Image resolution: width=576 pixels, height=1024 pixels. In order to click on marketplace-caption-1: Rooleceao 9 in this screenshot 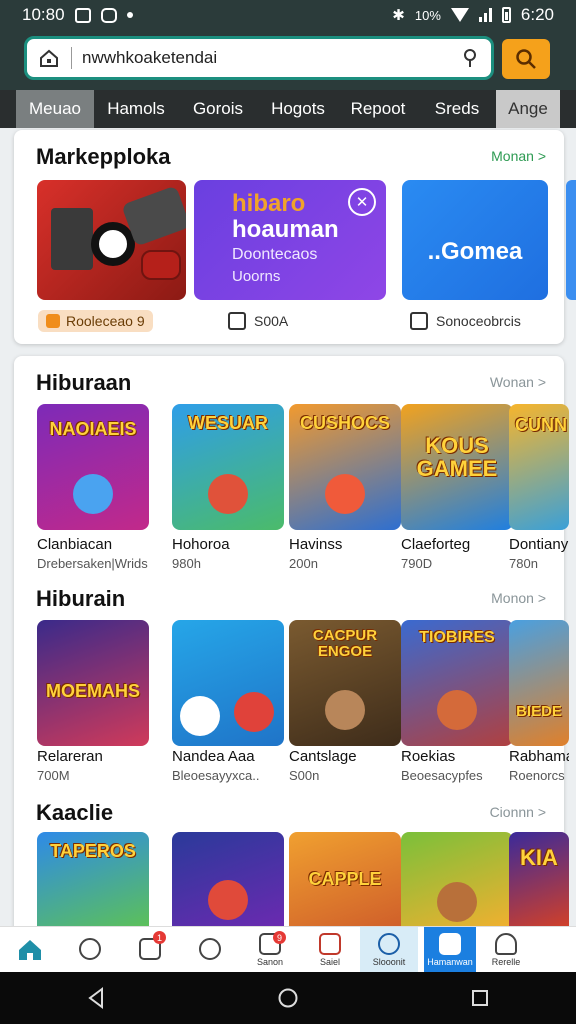, I will do `click(95, 321)`.